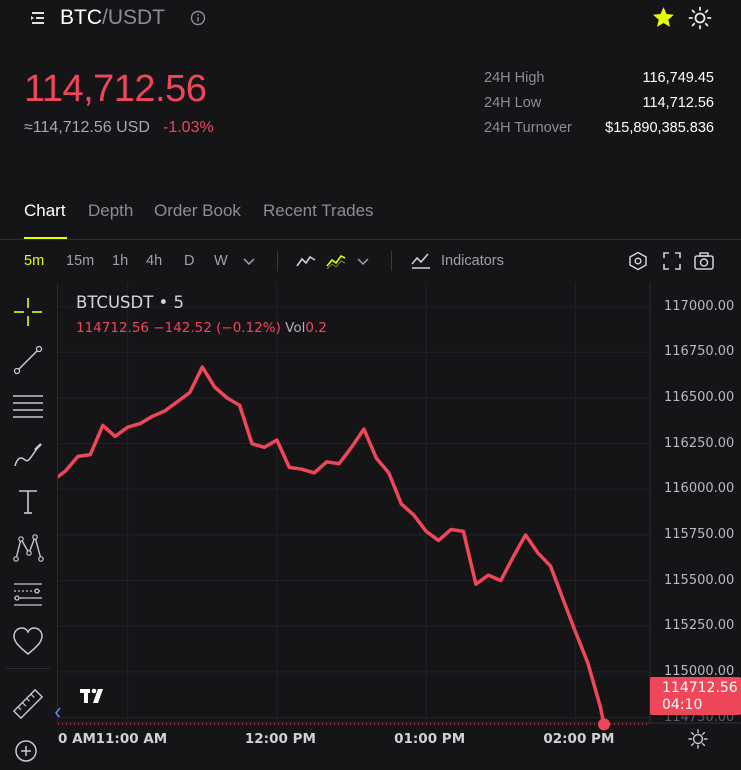 The image size is (741, 770). What do you see at coordinates (28, 642) in the screenshot?
I see `heart-icon` at bounding box center [28, 642].